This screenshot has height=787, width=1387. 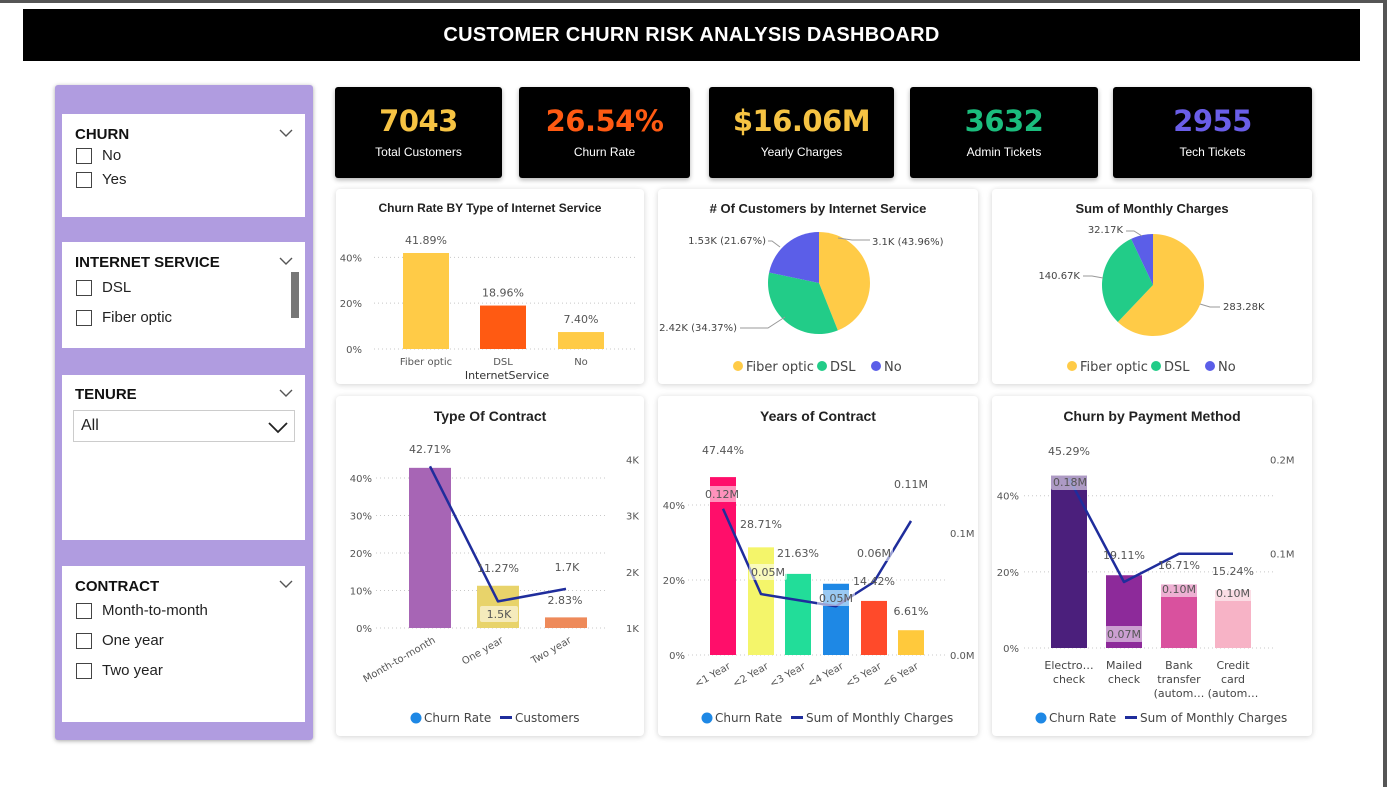 I want to click on chart-title: Churn Rate BY Type of Internet Service, so click(x=490, y=208).